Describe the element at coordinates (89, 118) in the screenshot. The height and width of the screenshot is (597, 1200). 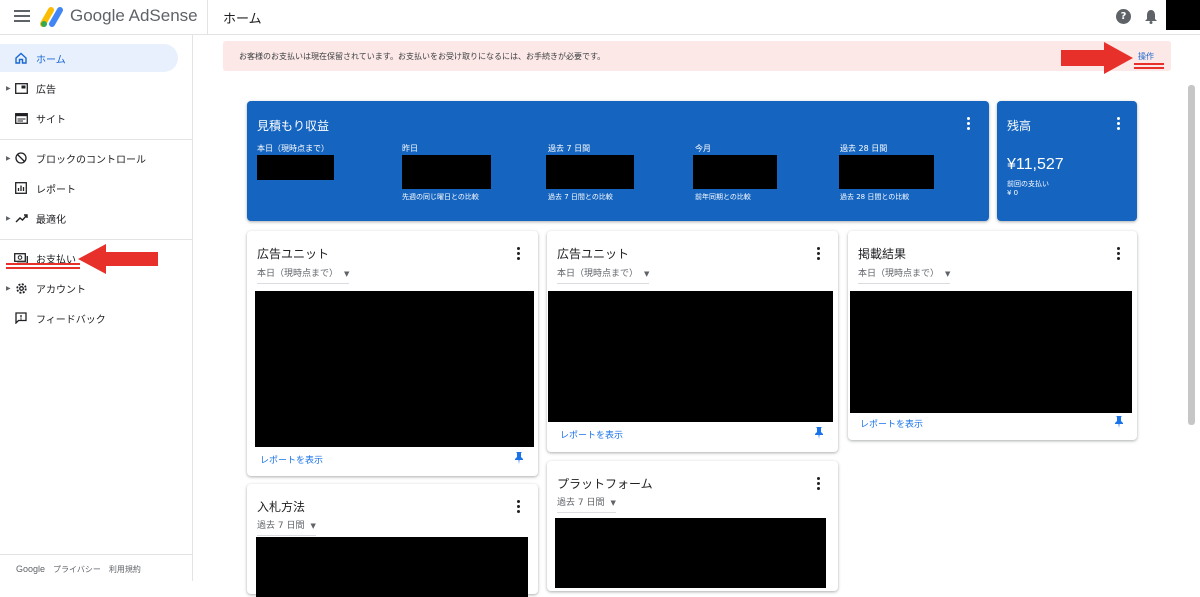
I see `sidebar-item-sites: サイト` at that location.